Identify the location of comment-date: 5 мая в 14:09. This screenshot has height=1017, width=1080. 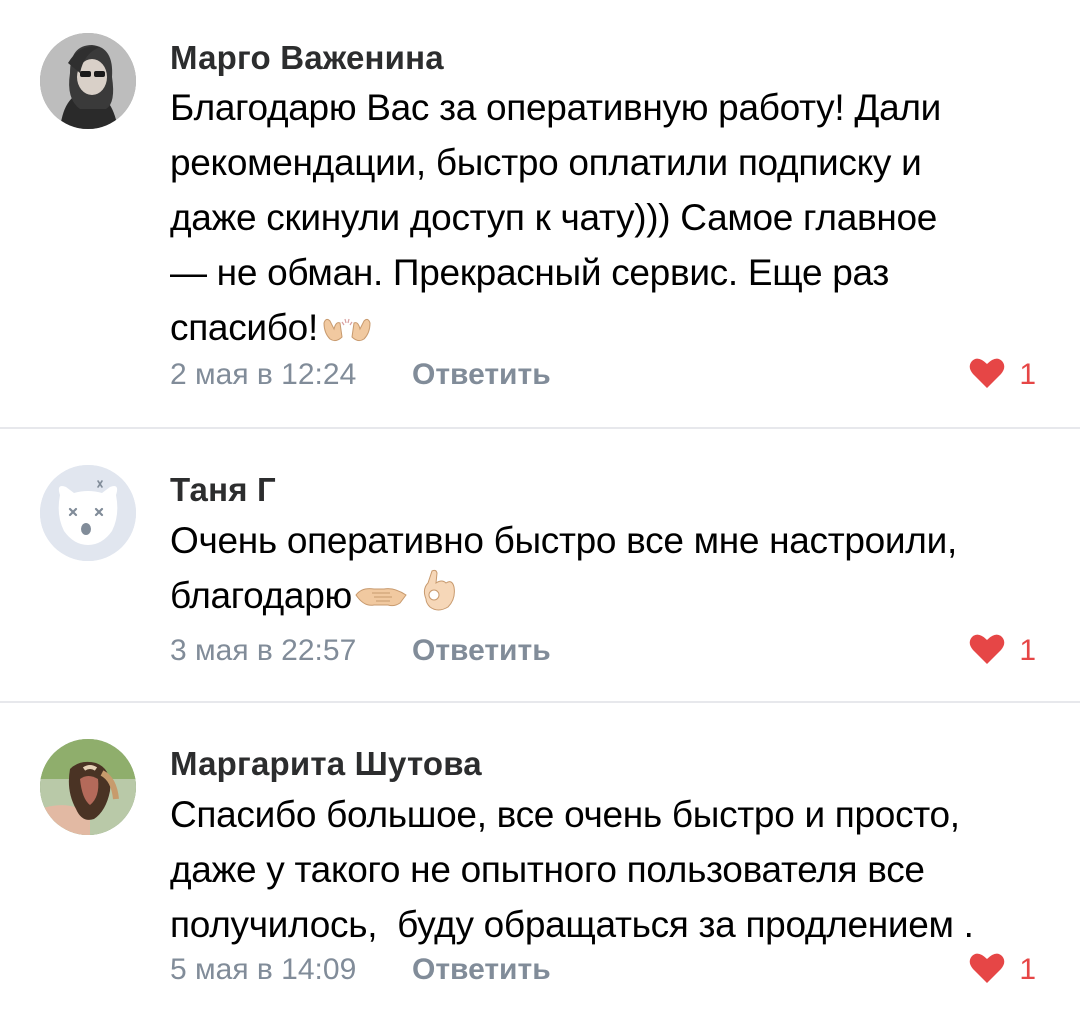
(263, 969).